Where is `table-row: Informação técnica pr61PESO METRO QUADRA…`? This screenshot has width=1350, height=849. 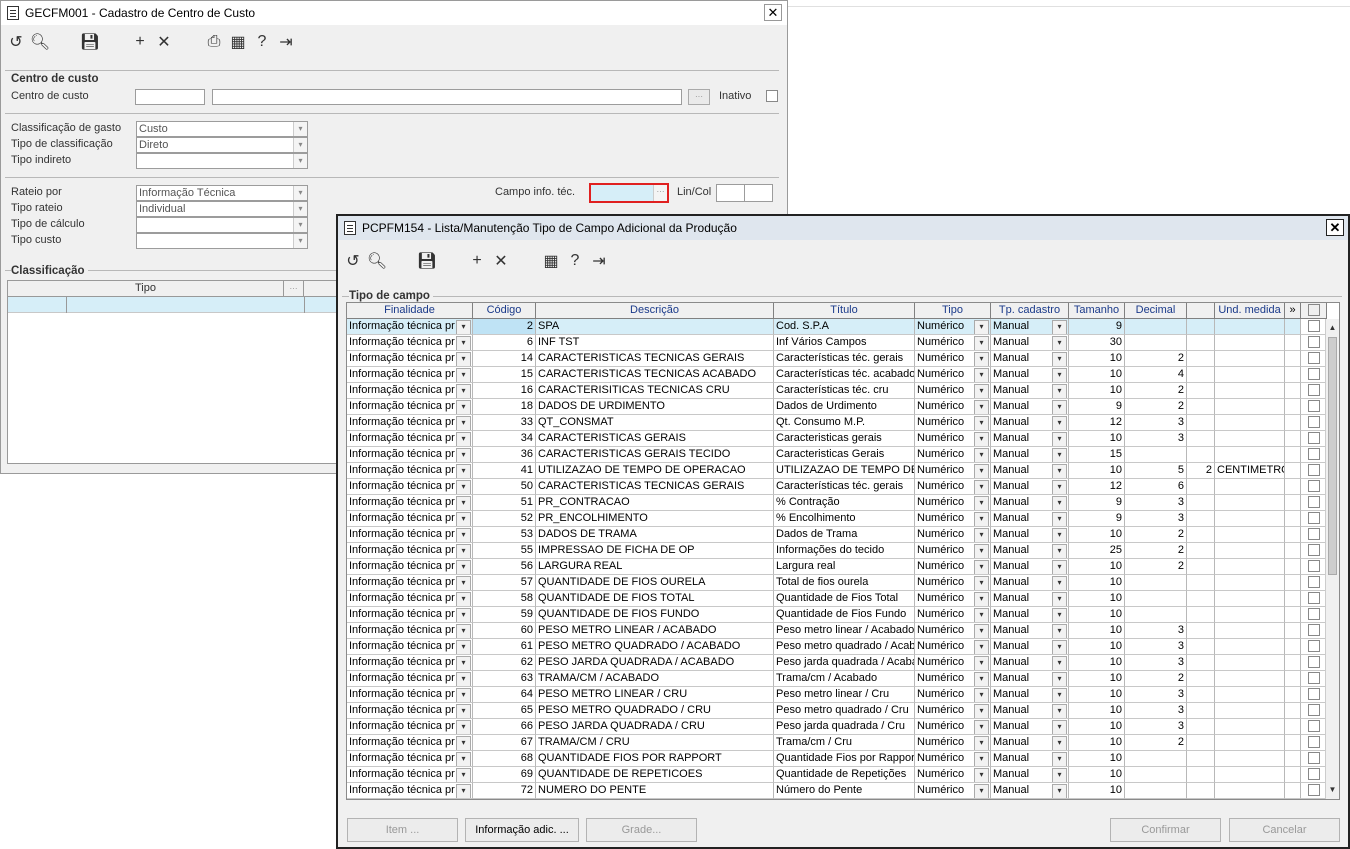
table-row: Informação técnica pr61PESO METRO QUADRA… is located at coordinates (837, 647).